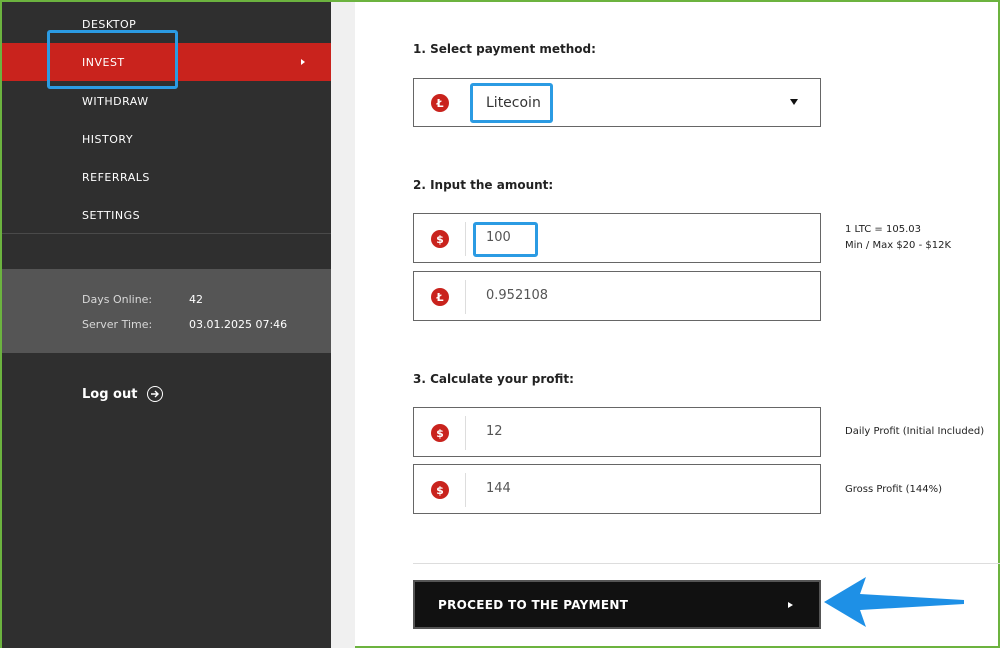 This screenshot has width=1000, height=648. Describe the element at coordinates (109, 24) in the screenshot. I see `sidebar-item-label: DESKTOP` at that location.